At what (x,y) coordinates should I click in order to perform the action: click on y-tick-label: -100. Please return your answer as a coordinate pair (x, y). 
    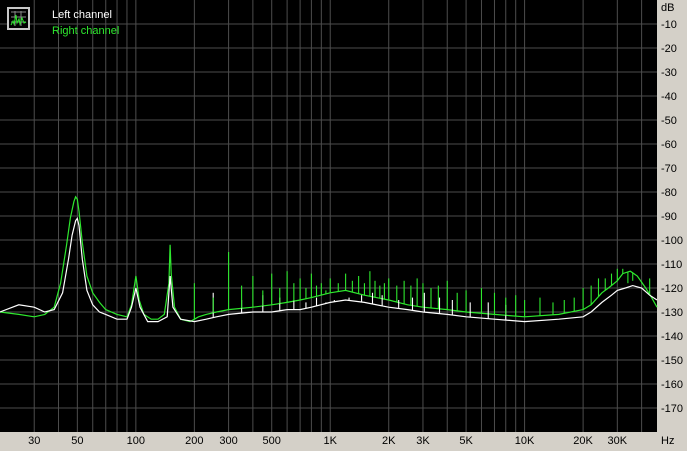
    Looking at the image, I should click on (672, 241).